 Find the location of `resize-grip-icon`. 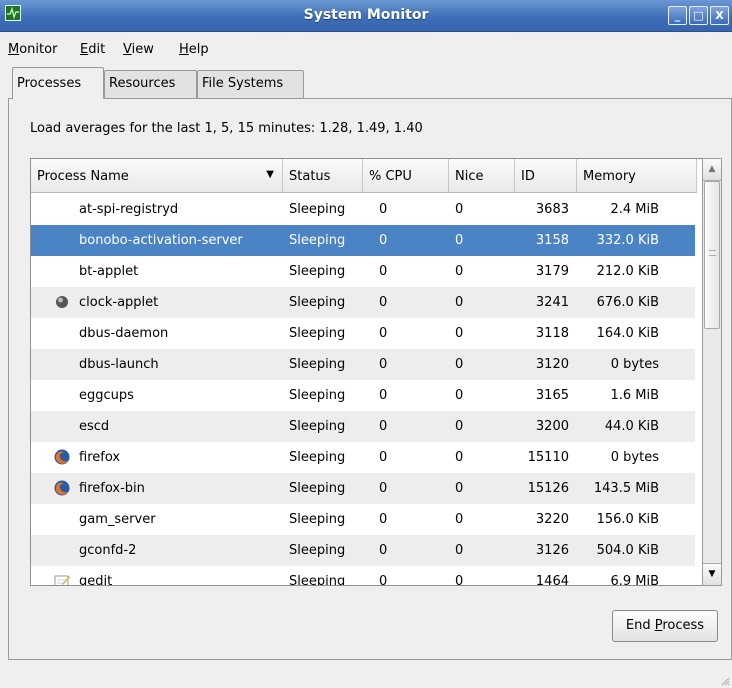

resize-grip-icon is located at coordinates (725, 681).